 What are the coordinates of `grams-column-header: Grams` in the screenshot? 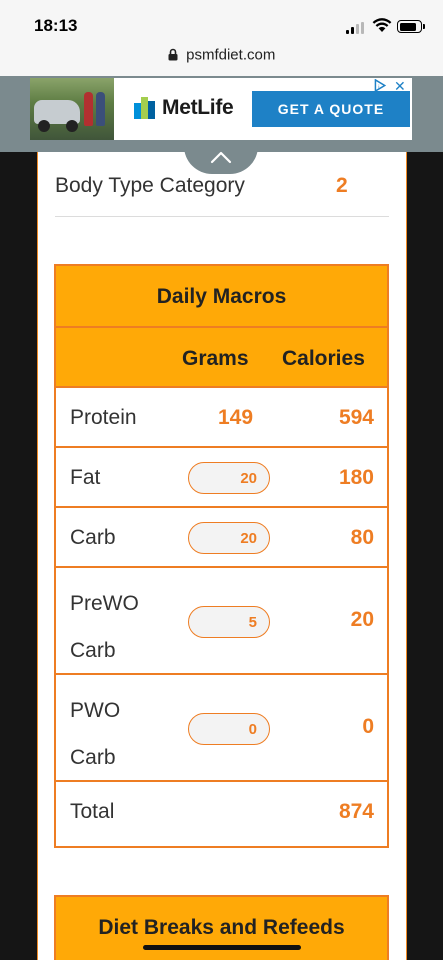 It's located at (215, 358).